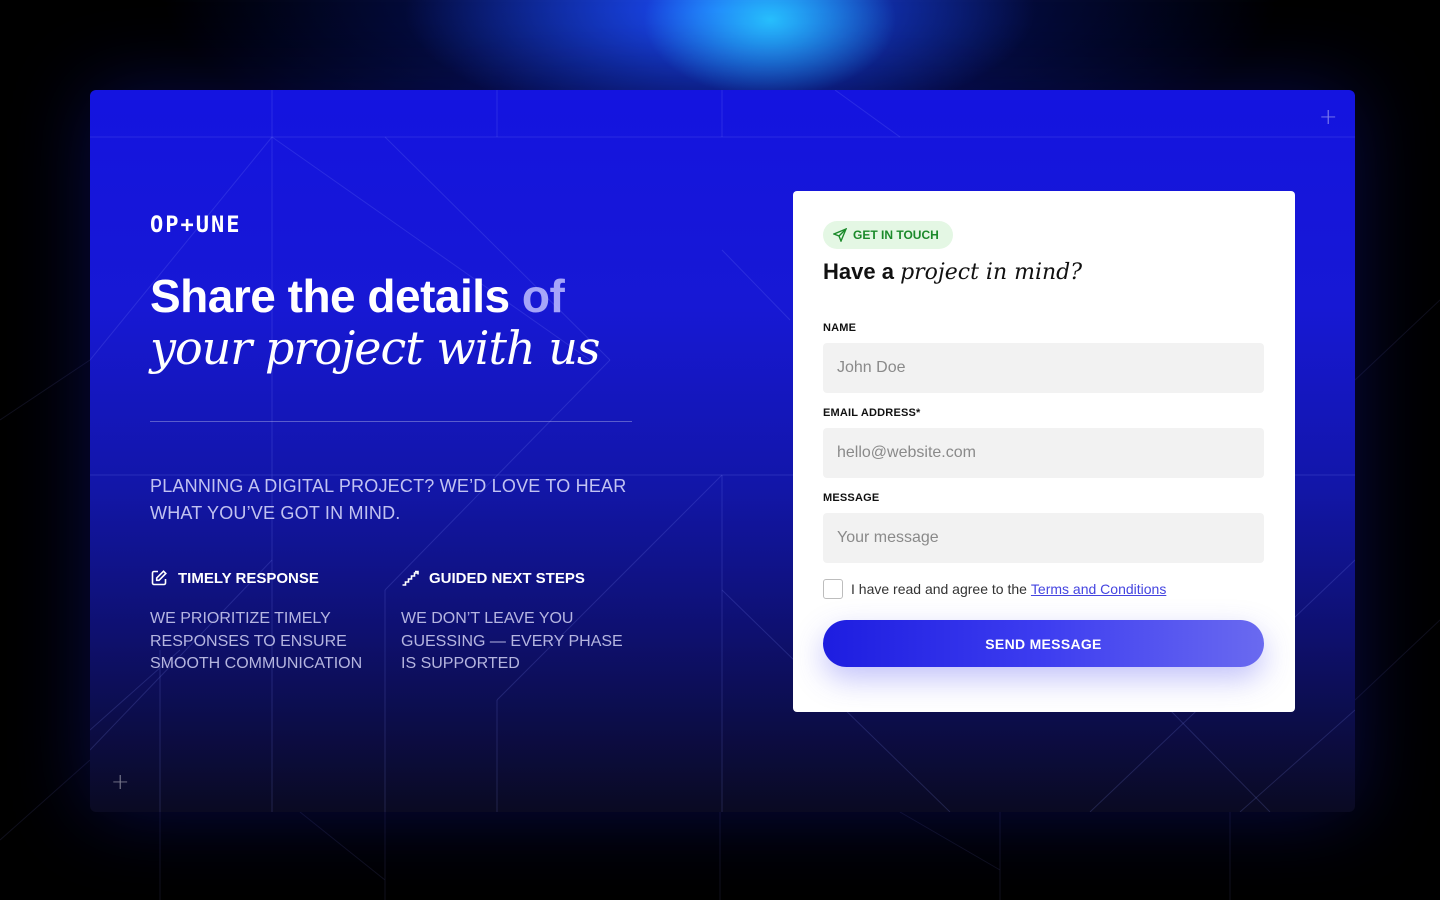  What do you see at coordinates (872, 413) in the screenshot?
I see `email-label: EMAIL ADDRESS*` at bounding box center [872, 413].